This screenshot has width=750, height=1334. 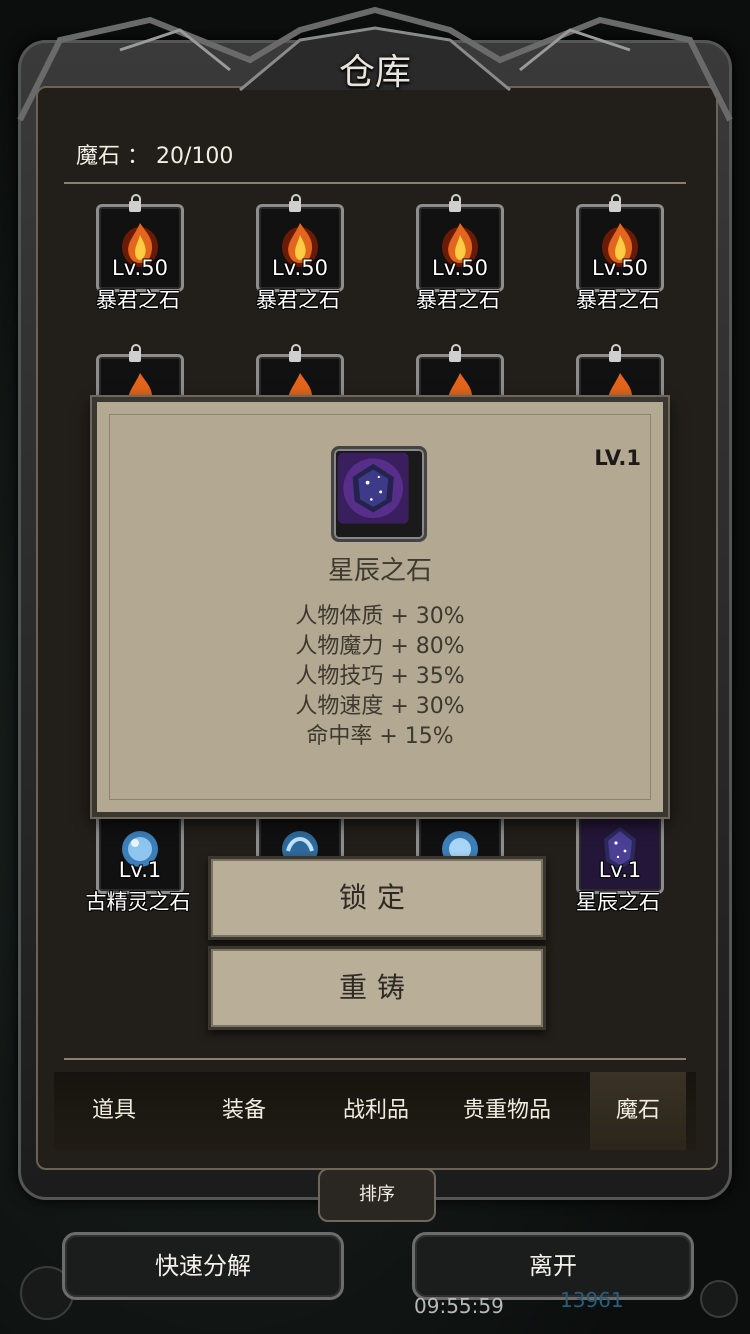 What do you see at coordinates (98, 156) in the screenshot?
I see `stone-counter-label: 魔石` at bounding box center [98, 156].